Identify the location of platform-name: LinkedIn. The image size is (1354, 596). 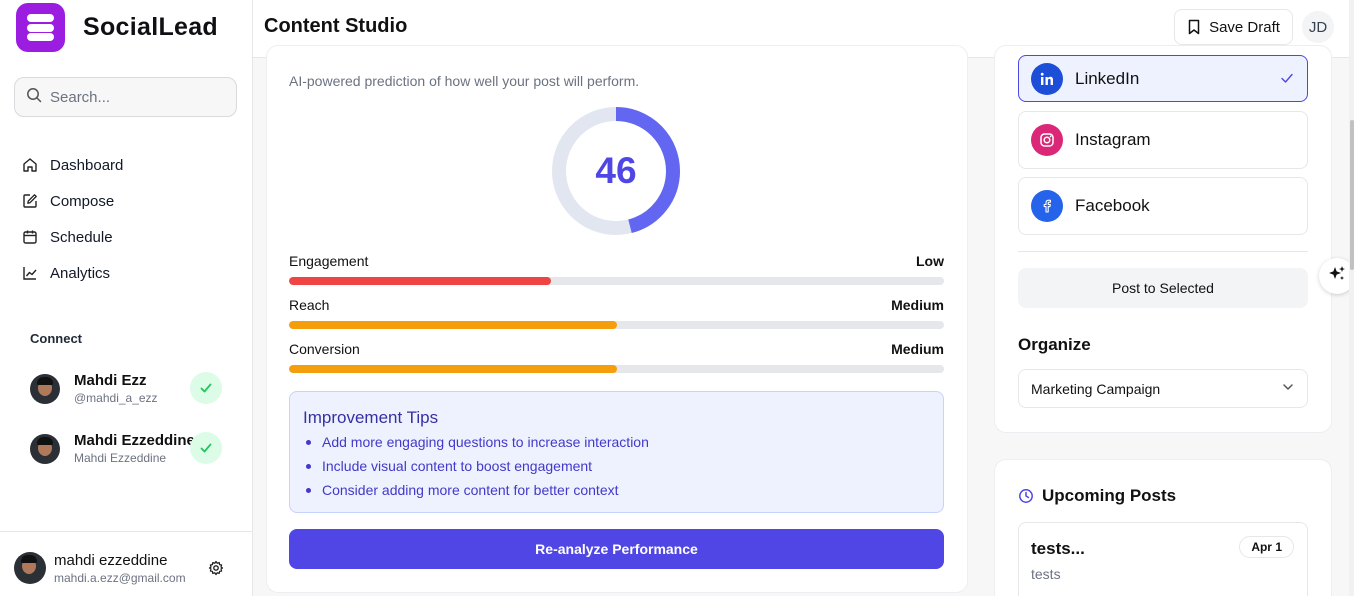
(1107, 78).